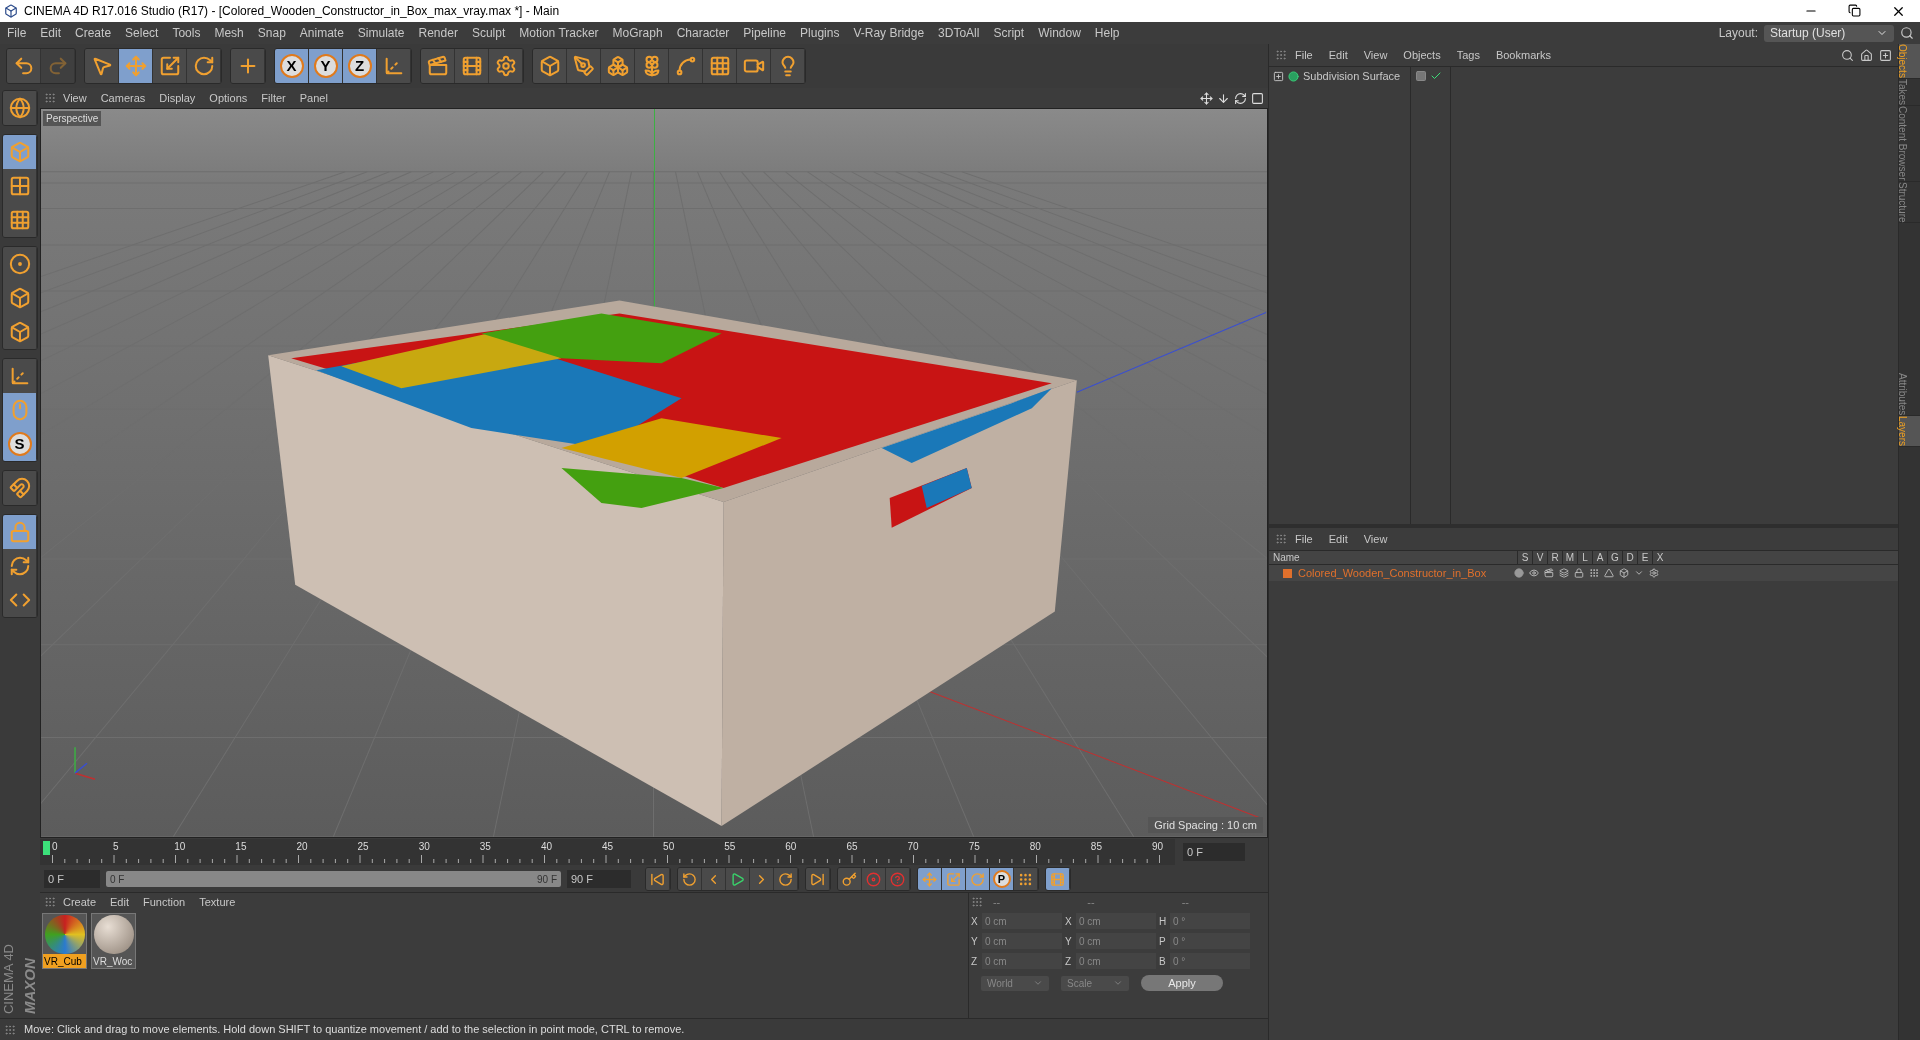 Image resolution: width=1920 pixels, height=1040 pixels. I want to click on frame-range-slider: 0 F 90 F, so click(333, 879).